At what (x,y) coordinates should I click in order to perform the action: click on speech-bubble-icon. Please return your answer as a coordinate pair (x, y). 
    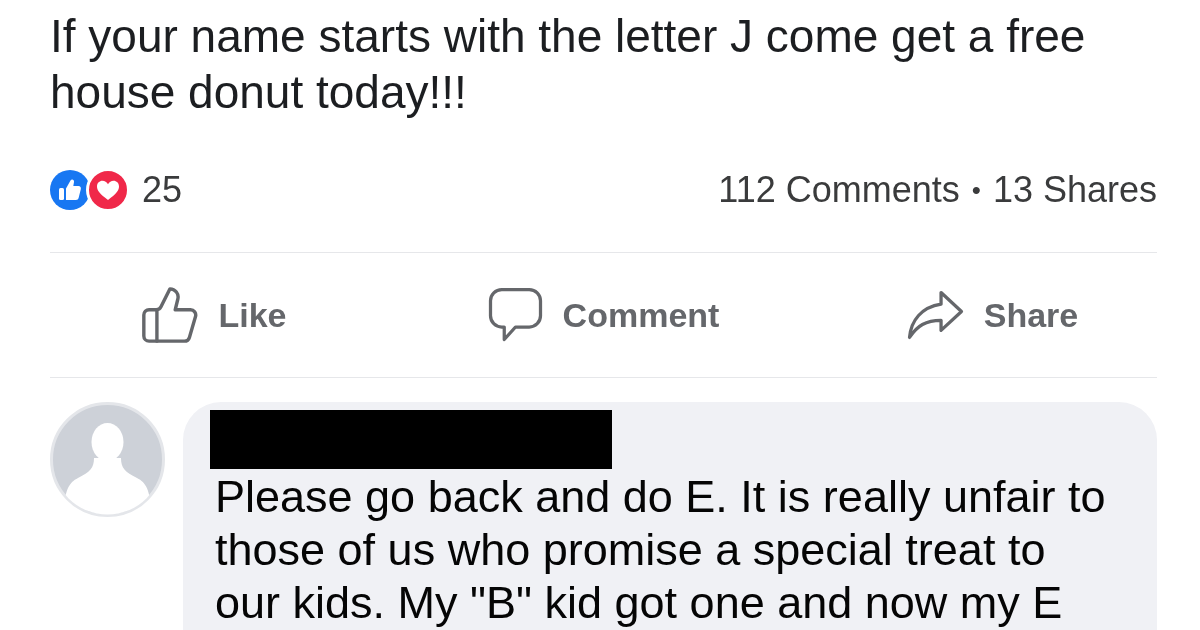
    Looking at the image, I should click on (515, 315).